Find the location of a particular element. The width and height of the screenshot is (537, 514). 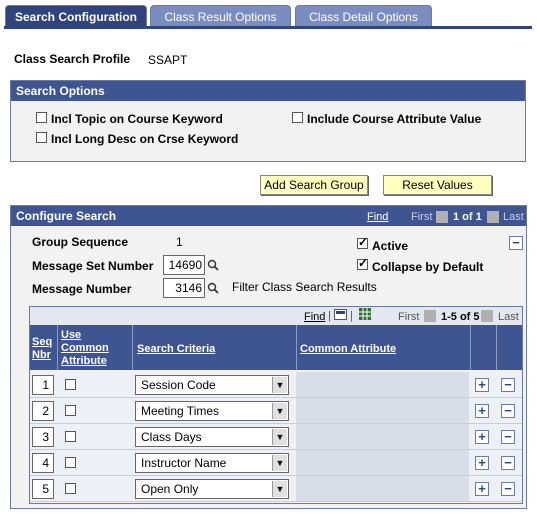

search-criteria-select: Session Code ▼ is located at coordinates (212, 385).